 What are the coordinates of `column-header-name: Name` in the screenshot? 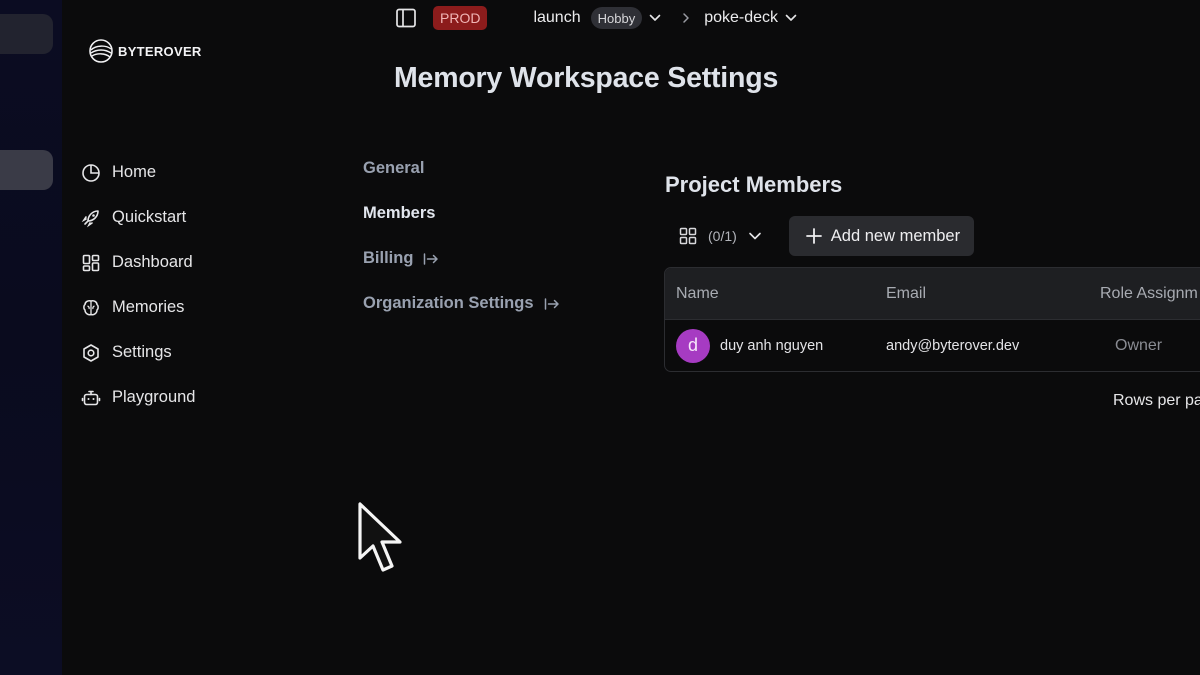 It's located at (697, 293).